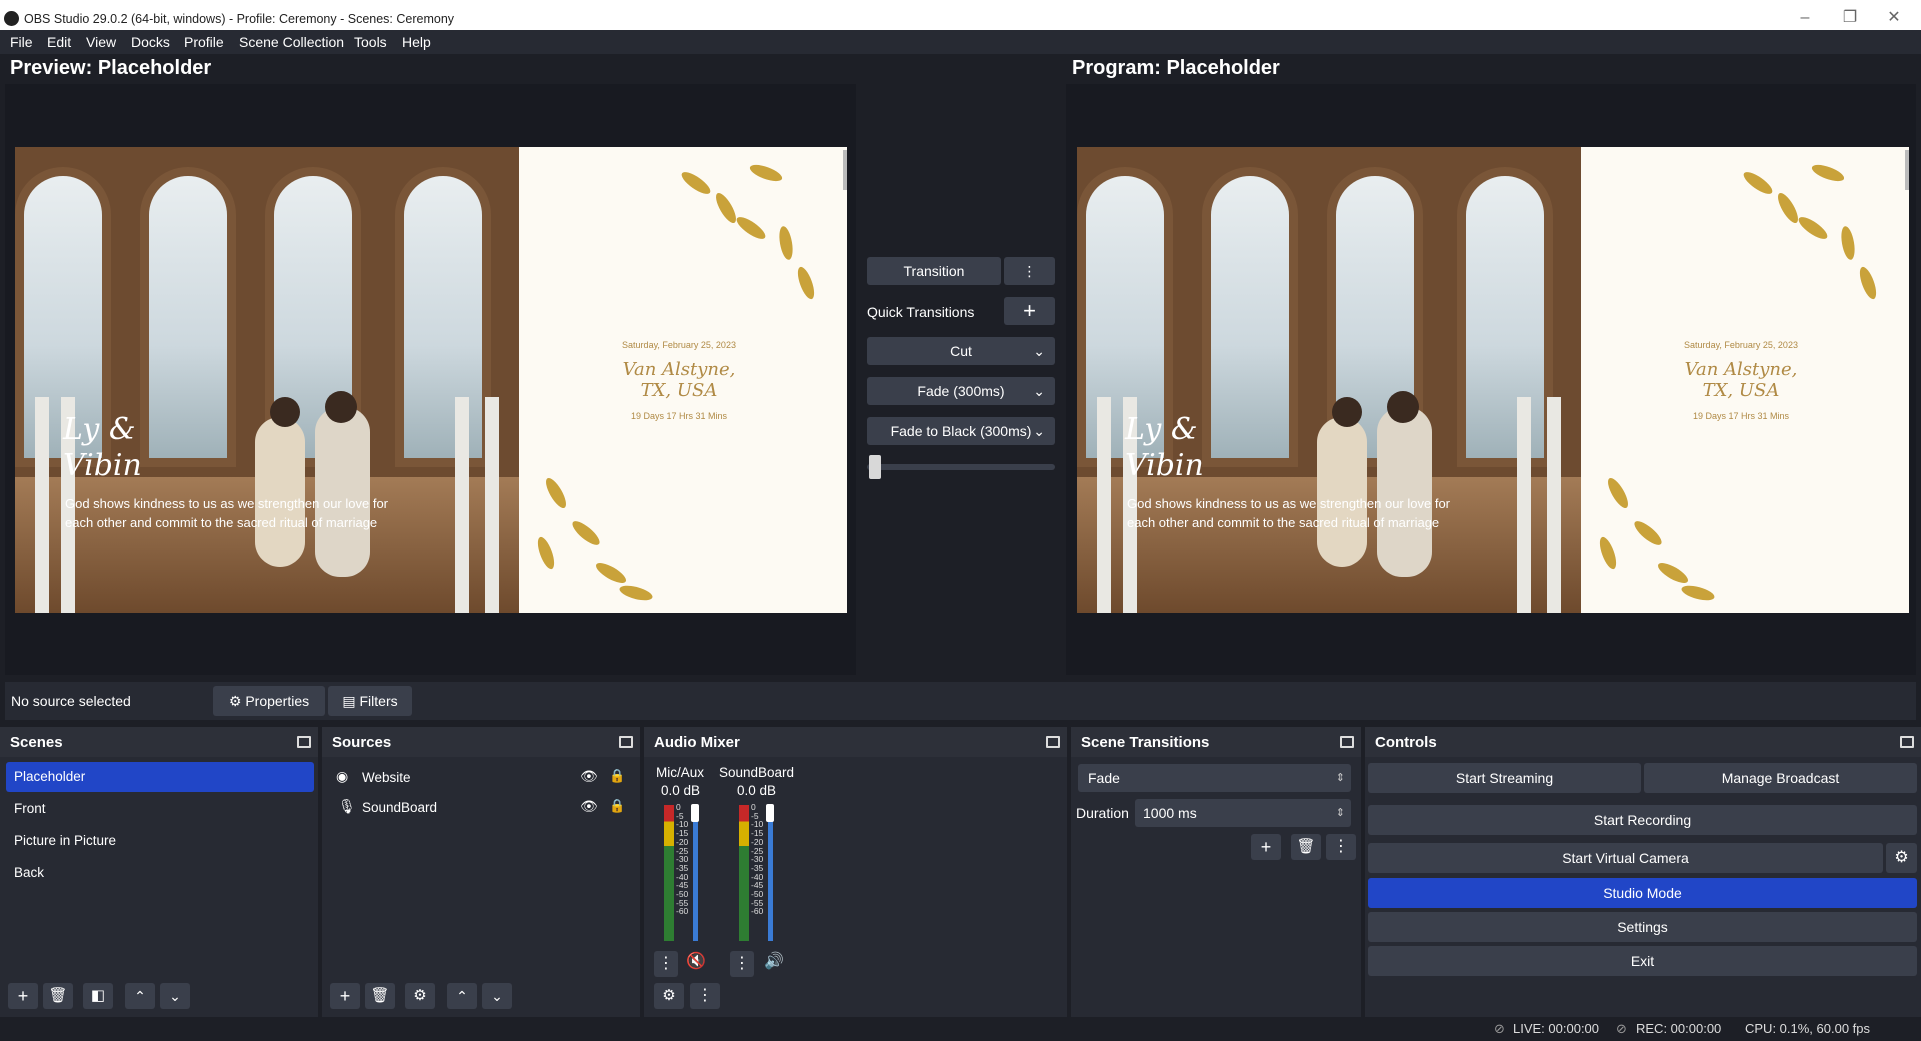 Image resolution: width=1921 pixels, height=1041 pixels. Describe the element at coordinates (98, 996) in the screenshot. I see `scene-filters-button: ◧` at that location.